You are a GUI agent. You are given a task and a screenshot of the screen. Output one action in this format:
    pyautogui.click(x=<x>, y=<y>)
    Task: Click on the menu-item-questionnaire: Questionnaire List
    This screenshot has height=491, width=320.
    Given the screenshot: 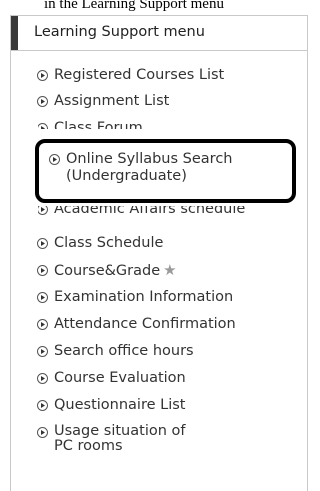 What is the action you would take?
    pyautogui.click(x=111, y=405)
    